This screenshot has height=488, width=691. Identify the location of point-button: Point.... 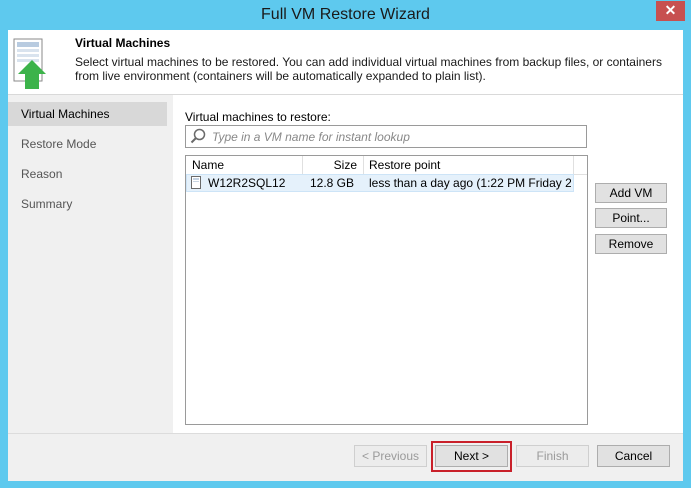
(631, 218).